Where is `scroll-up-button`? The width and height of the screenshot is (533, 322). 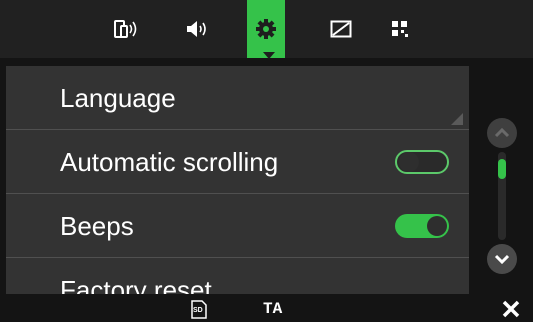
scroll-up-button is located at coordinates (502, 133).